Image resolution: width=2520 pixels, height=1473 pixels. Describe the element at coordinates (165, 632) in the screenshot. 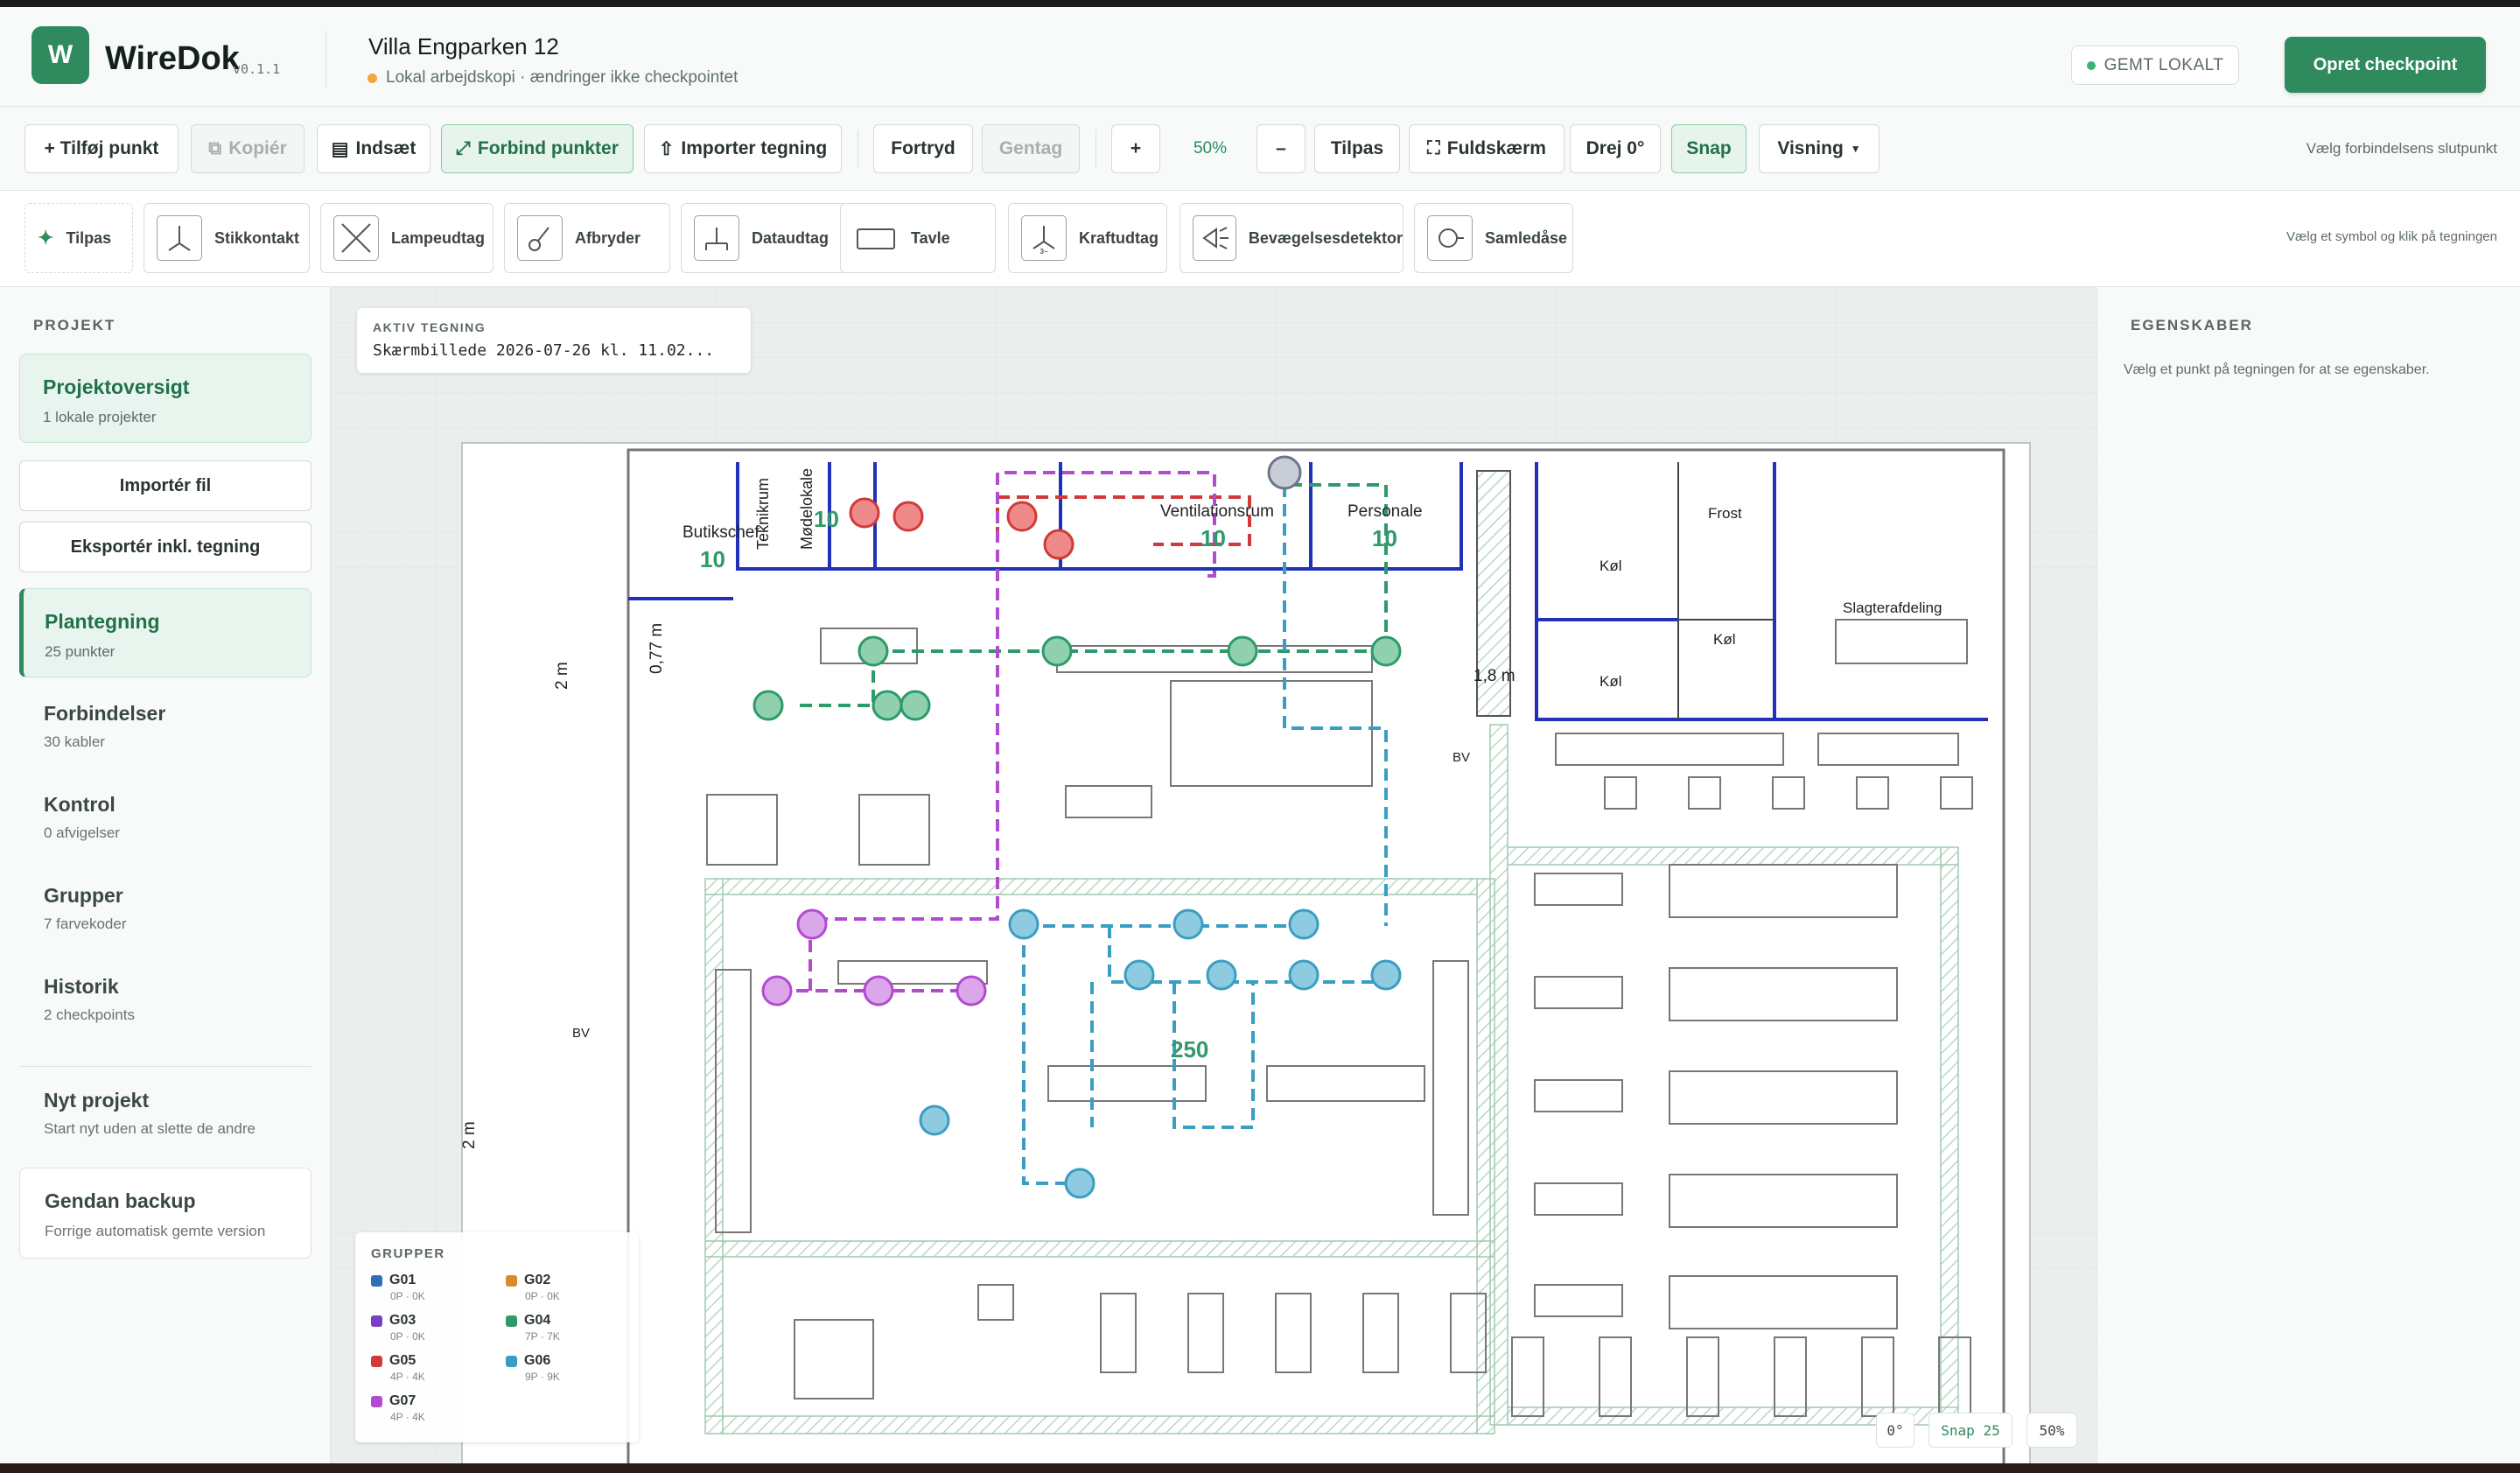

I see `nav-plantegning: Plantegning 25 punkter` at that location.